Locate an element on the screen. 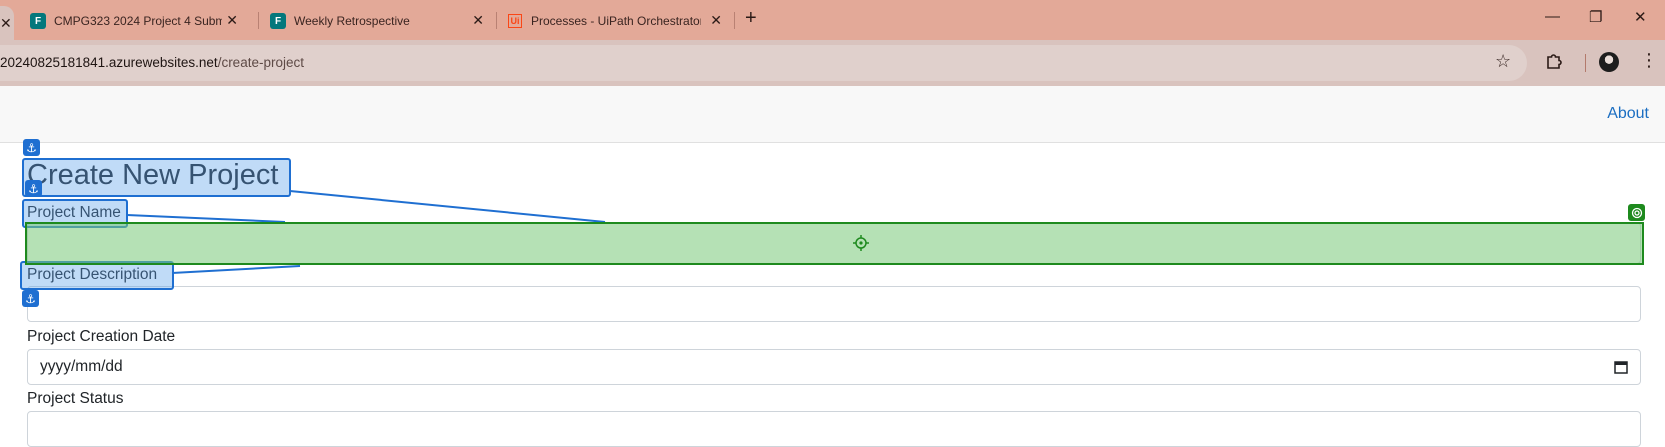 This screenshot has height=447, width=1665. title-highlight is located at coordinates (156, 177).